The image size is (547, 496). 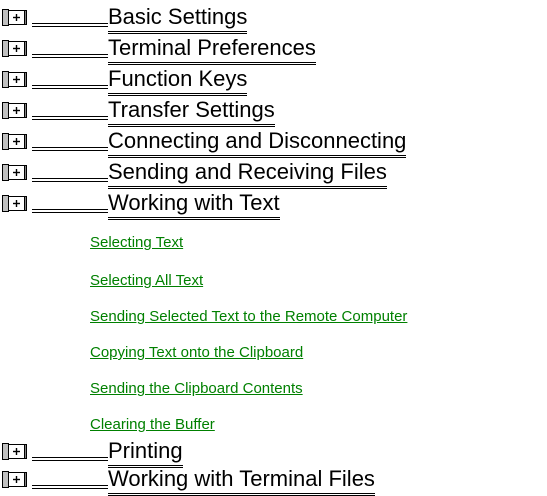 What do you see at coordinates (272, 19) in the screenshot?
I see `book-basic-settings: Basic Settings` at bounding box center [272, 19].